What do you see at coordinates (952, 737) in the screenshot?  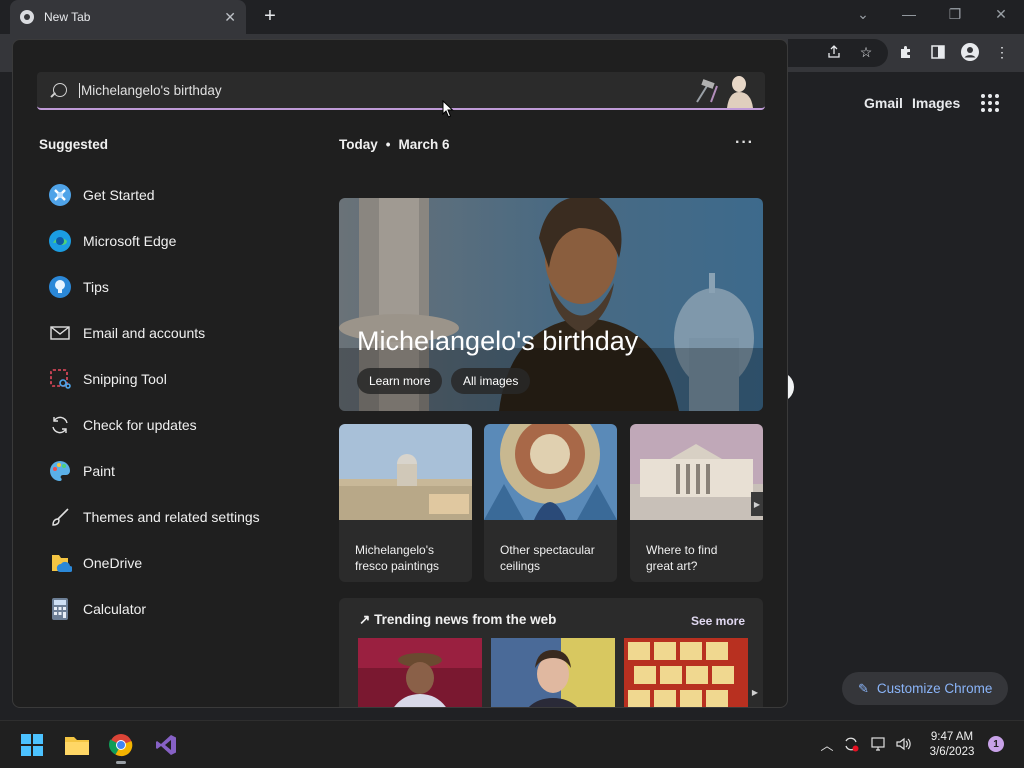 I see `clock-time: 9:47 AM` at bounding box center [952, 737].